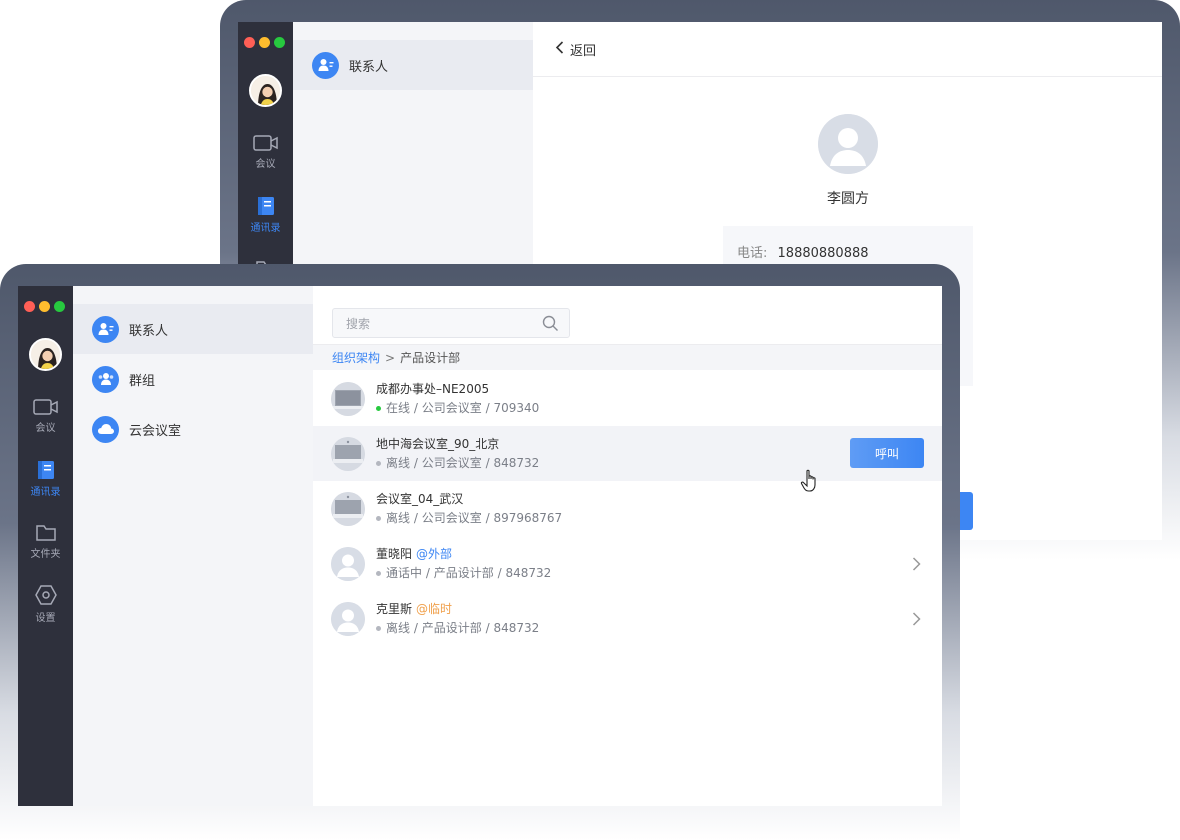 This screenshot has height=840, width=1180. Describe the element at coordinates (105, 429) in the screenshot. I see `cloud-icon` at that location.